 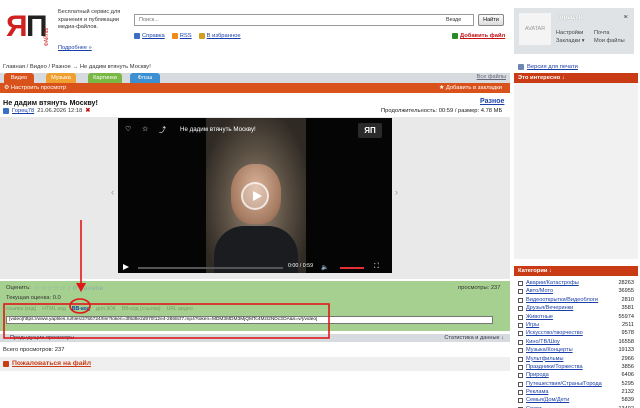 I want to click on category-link: Друзья/Вечеринки, so click(x=566, y=308).